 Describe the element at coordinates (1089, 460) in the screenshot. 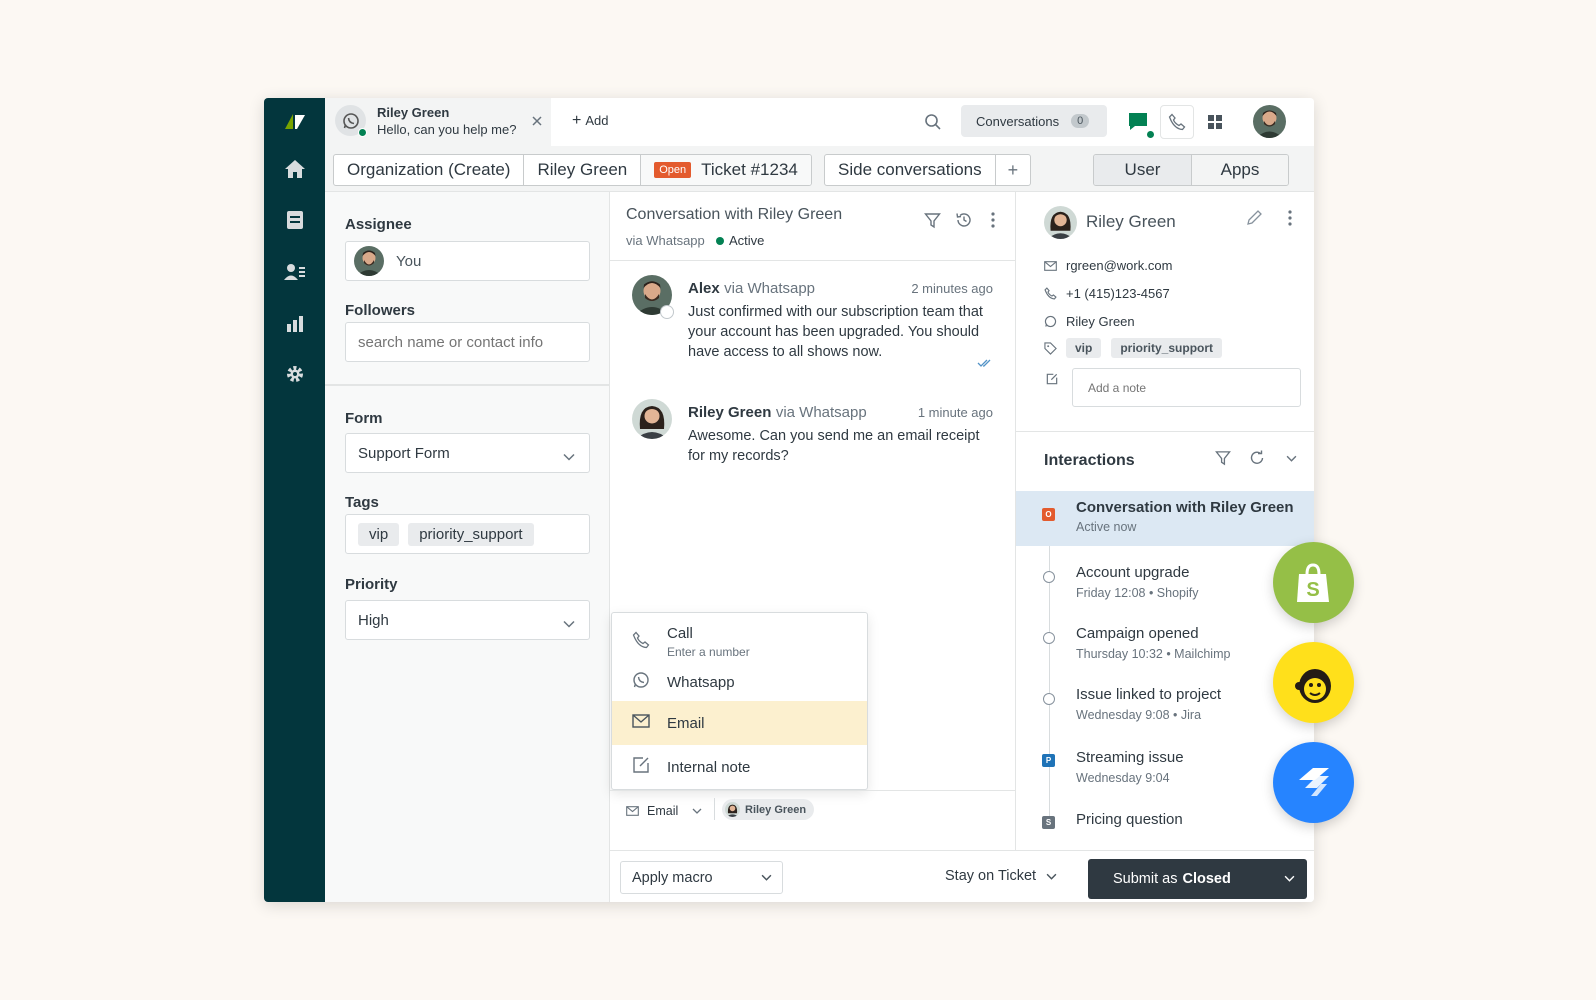

I see `interactions-title: Interactions` at that location.